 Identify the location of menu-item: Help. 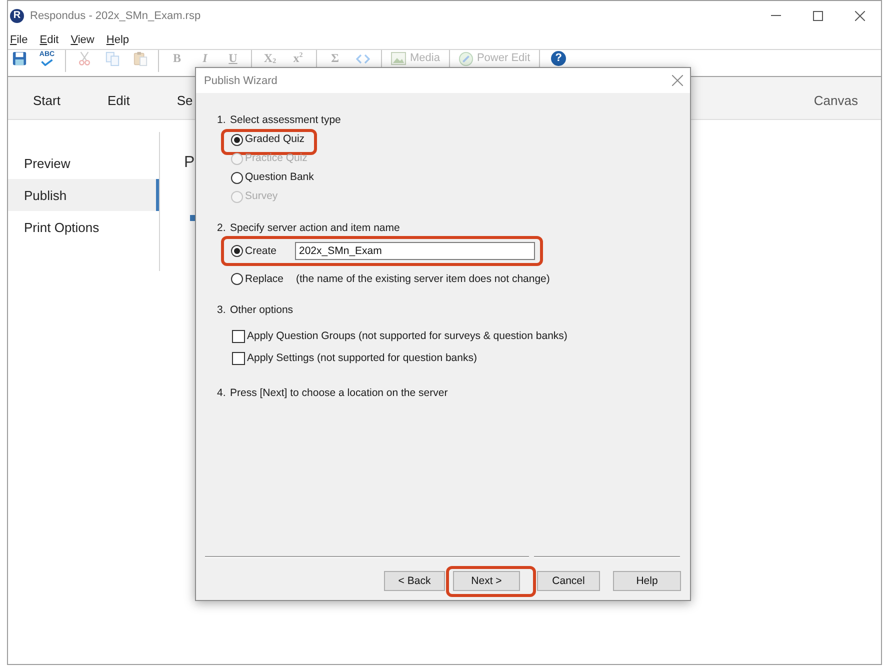
(118, 39).